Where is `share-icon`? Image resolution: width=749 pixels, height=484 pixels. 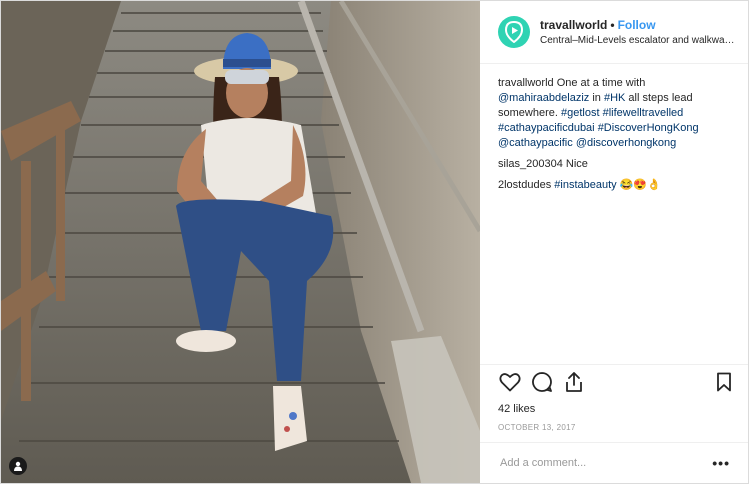
share-icon is located at coordinates (574, 382).